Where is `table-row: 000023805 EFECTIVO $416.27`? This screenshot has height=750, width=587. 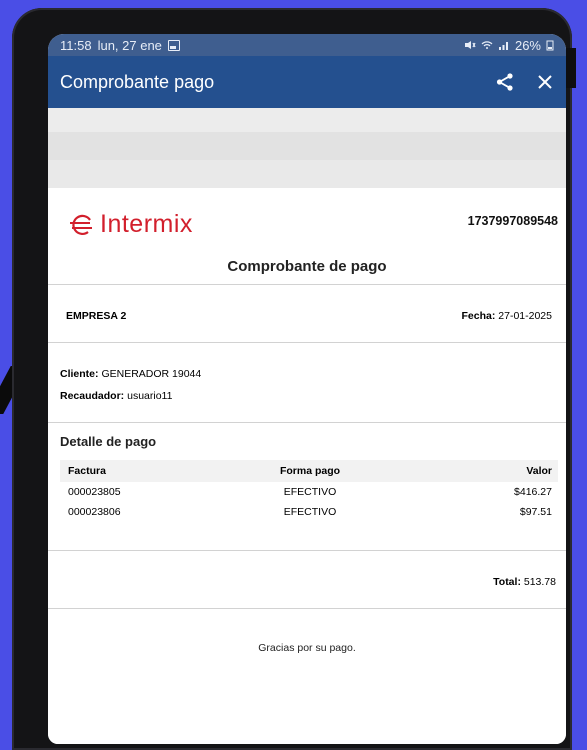
table-row: 000023805 EFECTIVO $416.27 is located at coordinates (309, 492).